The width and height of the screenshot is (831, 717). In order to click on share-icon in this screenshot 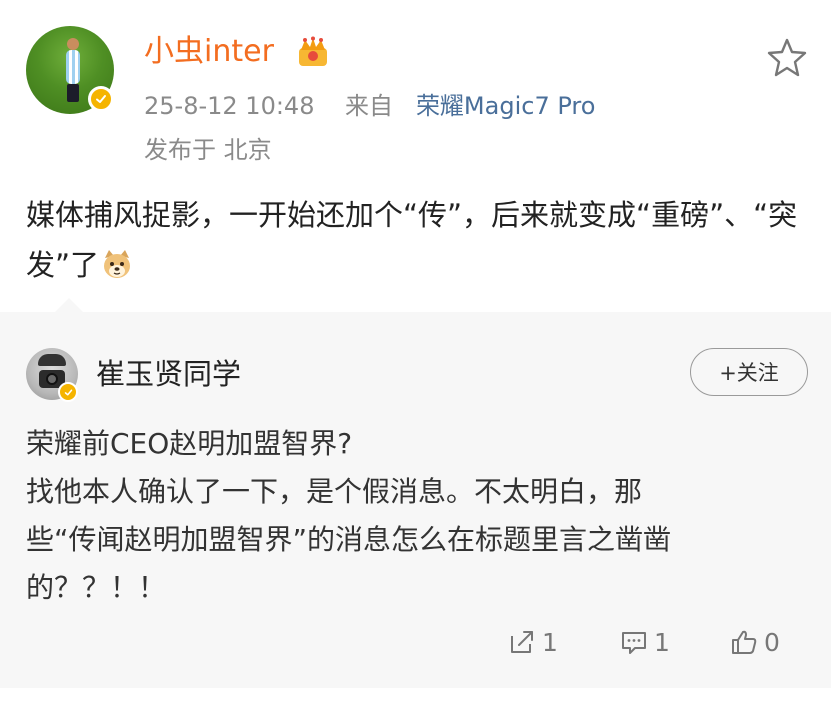, I will do `click(522, 642)`.